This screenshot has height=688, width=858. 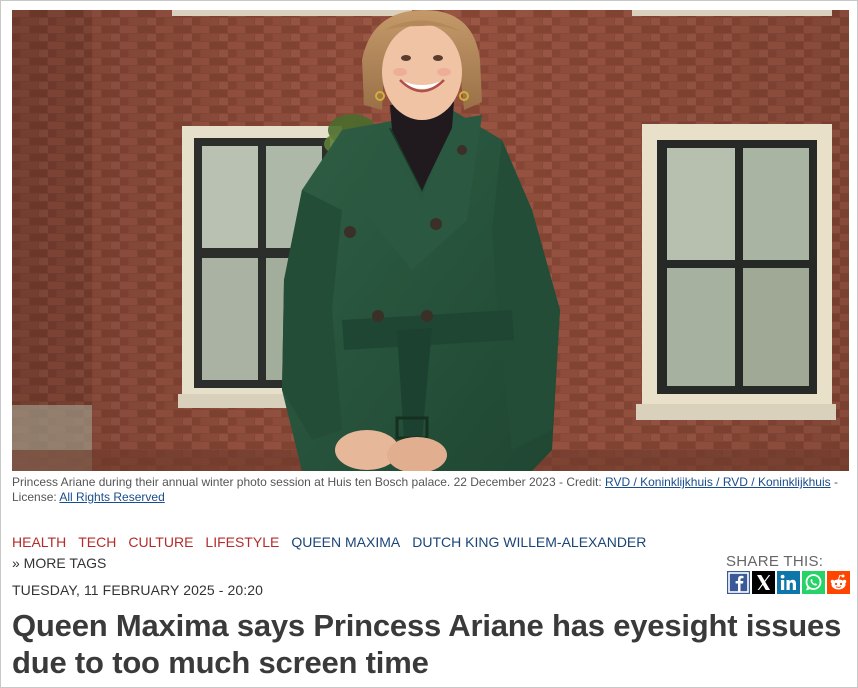 I want to click on share-buttons, so click(x=788, y=582).